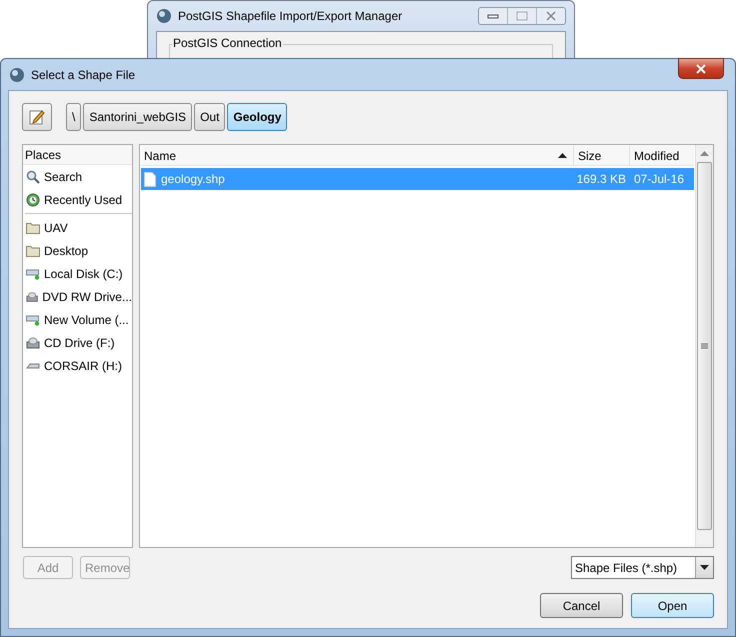  I want to click on path-button: Out, so click(210, 117).